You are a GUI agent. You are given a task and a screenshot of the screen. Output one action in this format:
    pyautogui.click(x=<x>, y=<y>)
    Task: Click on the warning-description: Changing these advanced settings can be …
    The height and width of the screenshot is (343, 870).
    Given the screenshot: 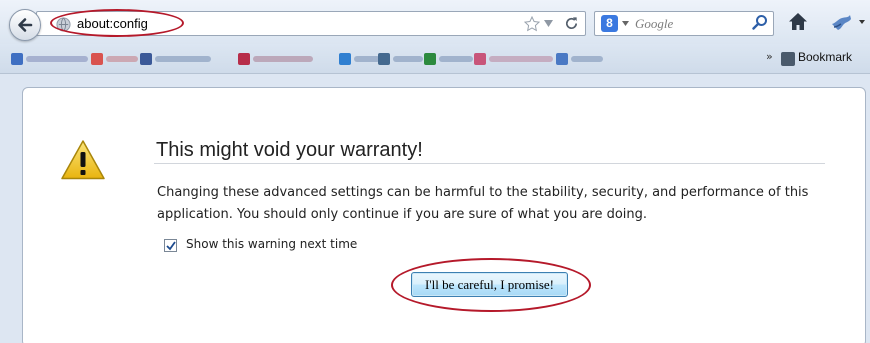 What is the action you would take?
    pyautogui.click(x=483, y=203)
    